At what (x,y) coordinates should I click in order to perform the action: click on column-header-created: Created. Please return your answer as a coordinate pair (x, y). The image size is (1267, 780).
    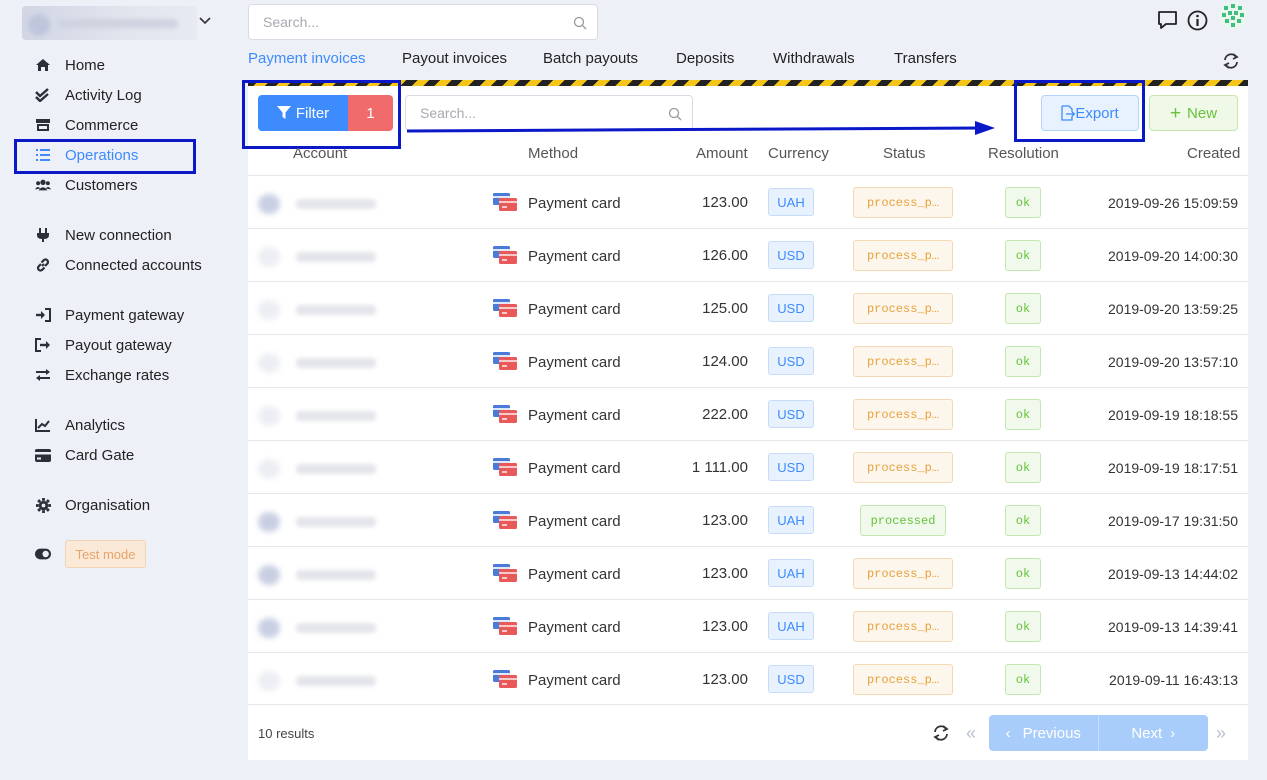
    Looking at the image, I should click on (1213, 153).